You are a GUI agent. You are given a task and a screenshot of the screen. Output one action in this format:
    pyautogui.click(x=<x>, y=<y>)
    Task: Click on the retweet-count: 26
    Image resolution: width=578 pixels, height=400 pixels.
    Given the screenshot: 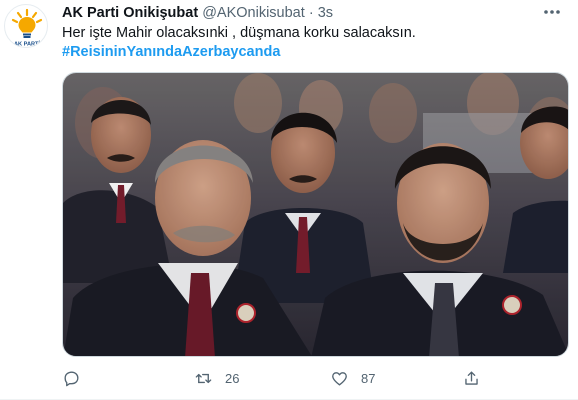 What is the action you would take?
    pyautogui.click(x=232, y=378)
    